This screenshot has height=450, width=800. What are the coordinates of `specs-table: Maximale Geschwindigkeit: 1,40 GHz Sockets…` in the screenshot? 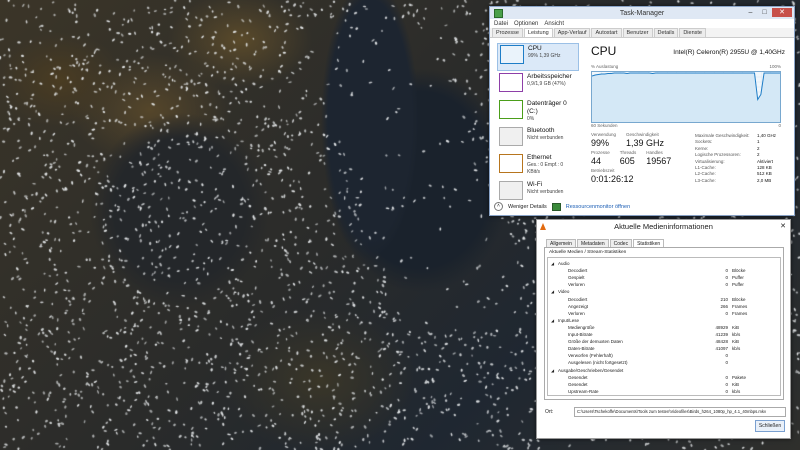 It's located at (740, 158).